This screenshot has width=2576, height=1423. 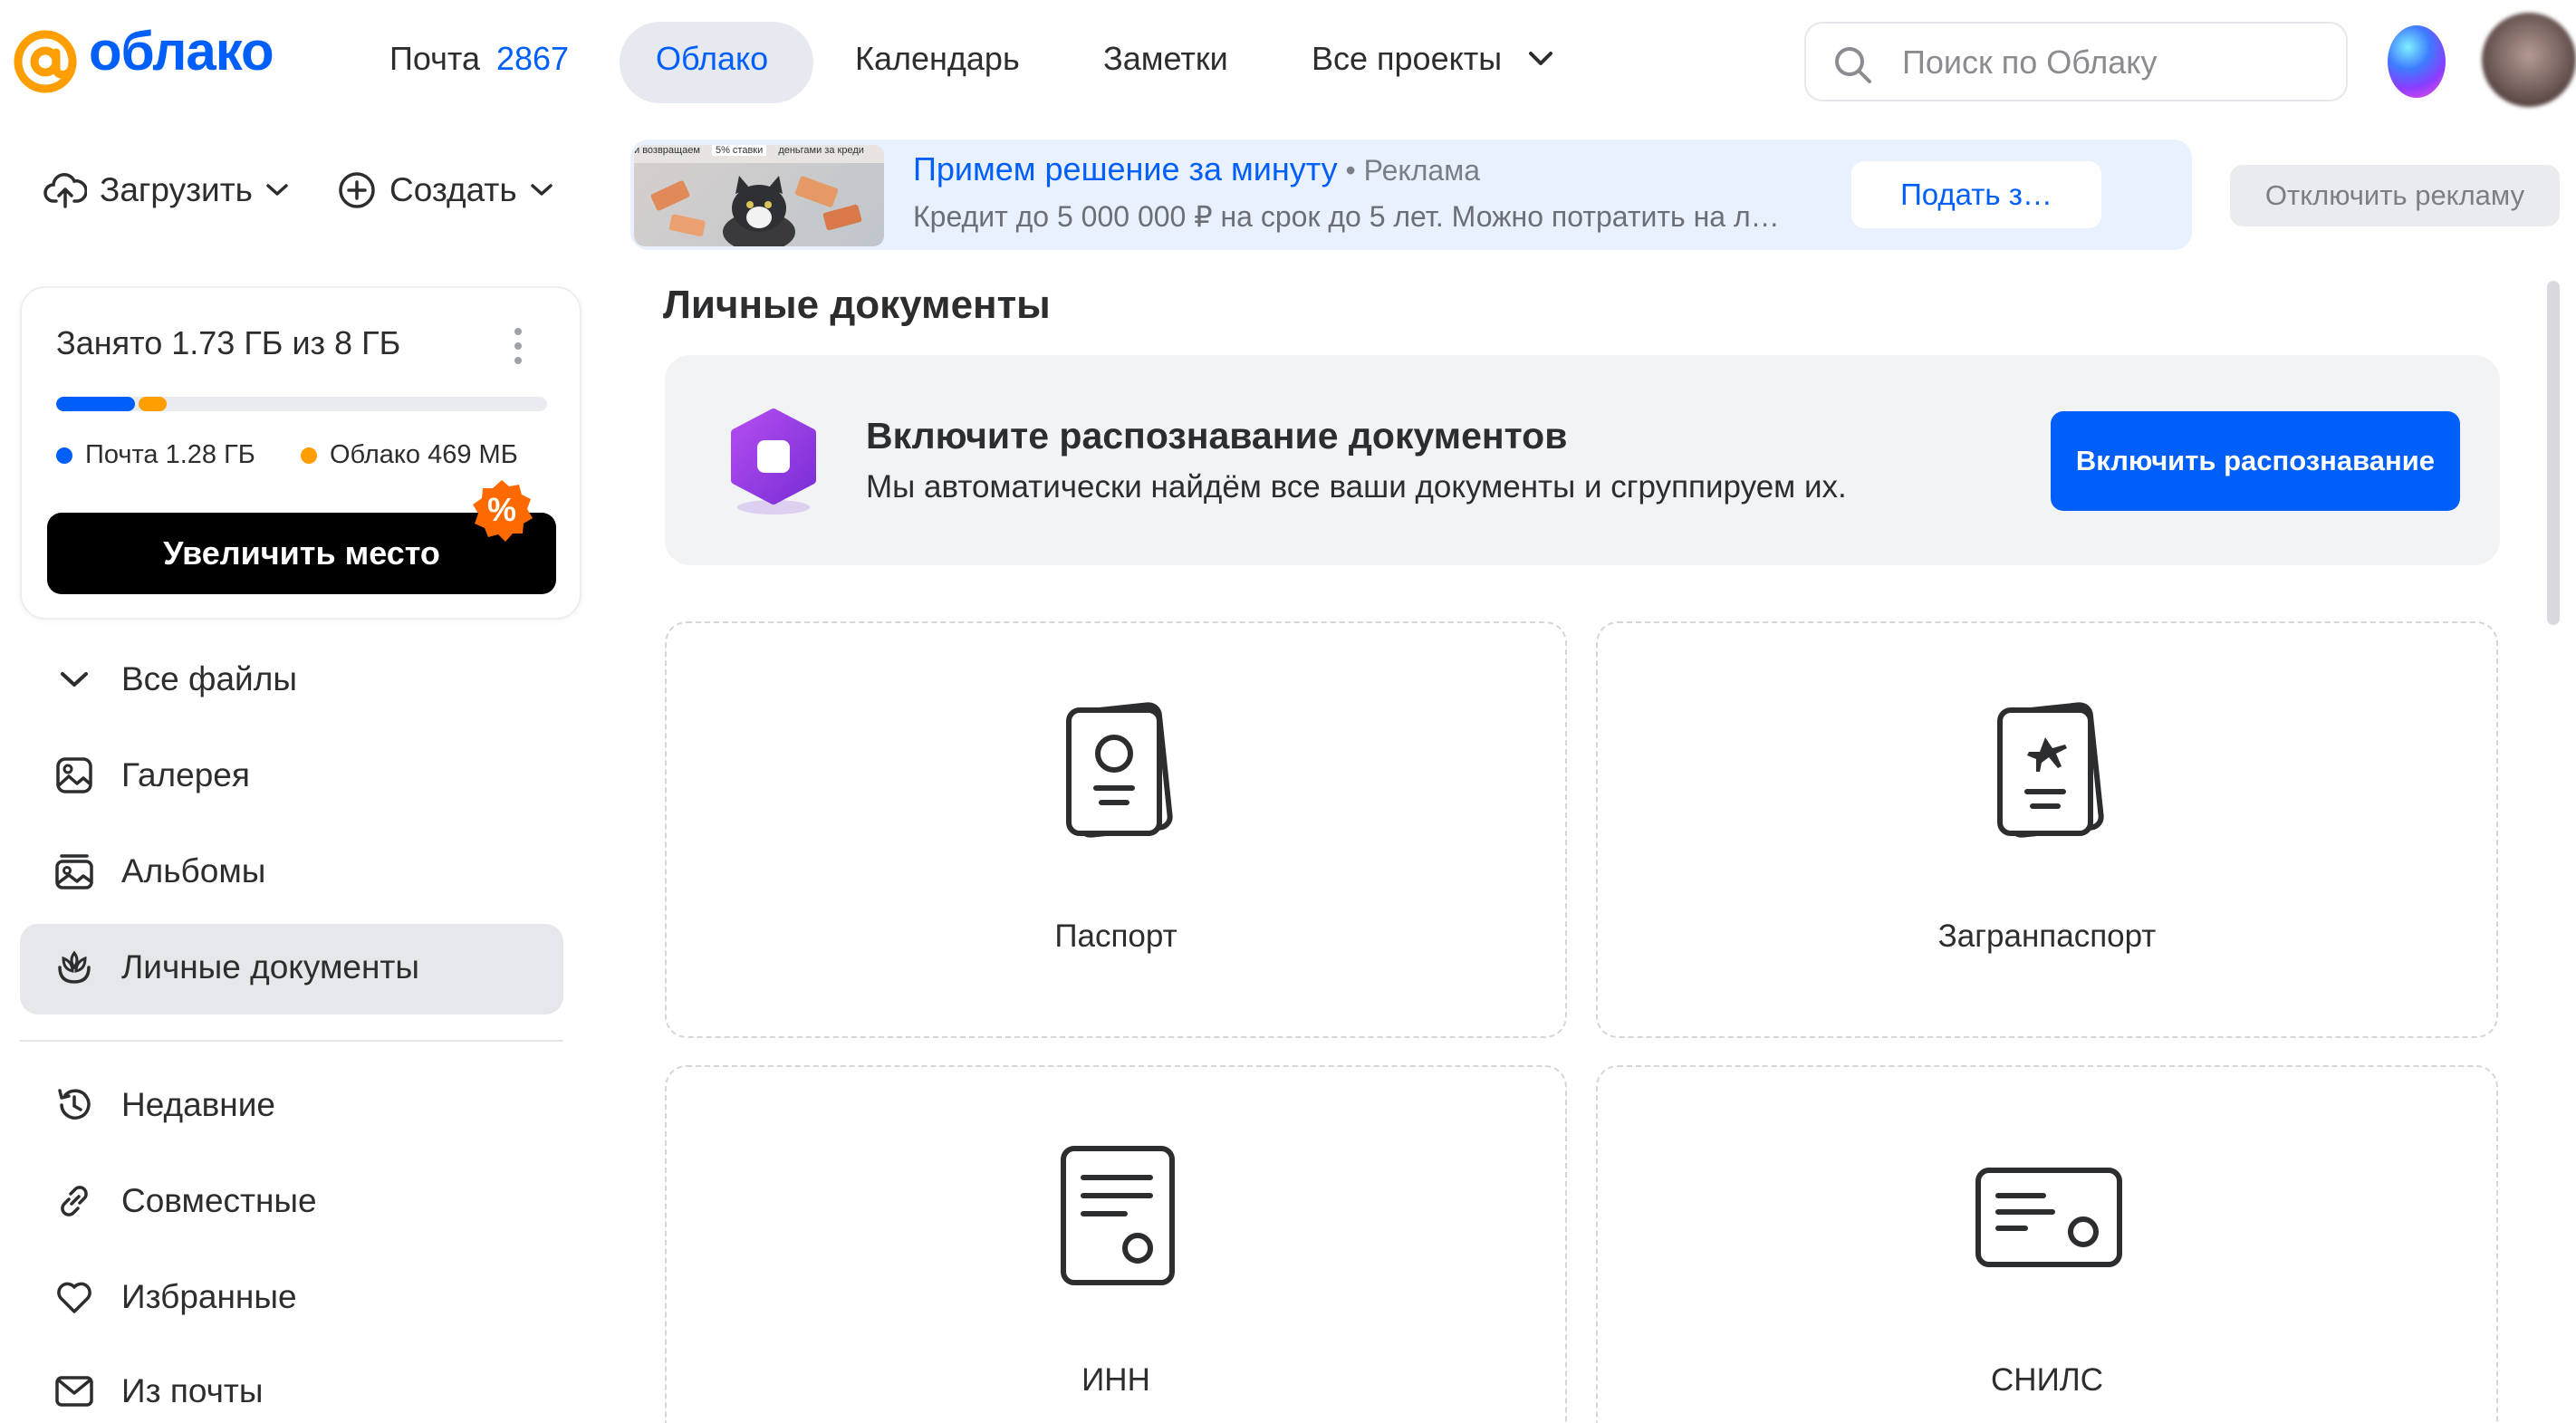 I want to click on ad-label: • Реклама, so click(x=1408, y=170).